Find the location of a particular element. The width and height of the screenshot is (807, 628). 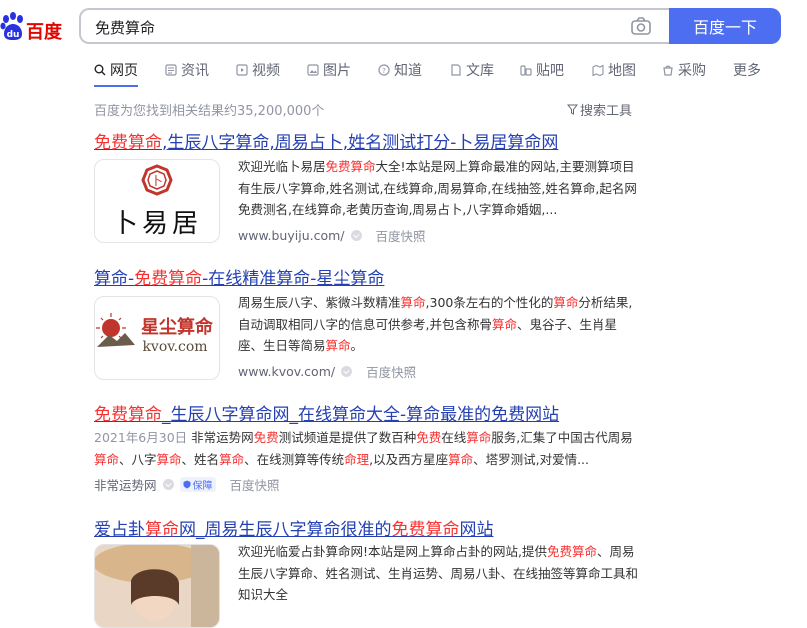

result-title: 算命-免费算命-在线精准算命-星尘算命 is located at coordinates (239, 276).